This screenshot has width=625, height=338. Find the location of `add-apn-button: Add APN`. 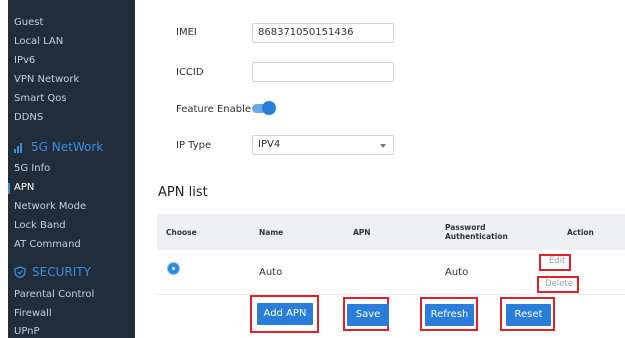

add-apn-button: Add APN is located at coordinates (285, 314).